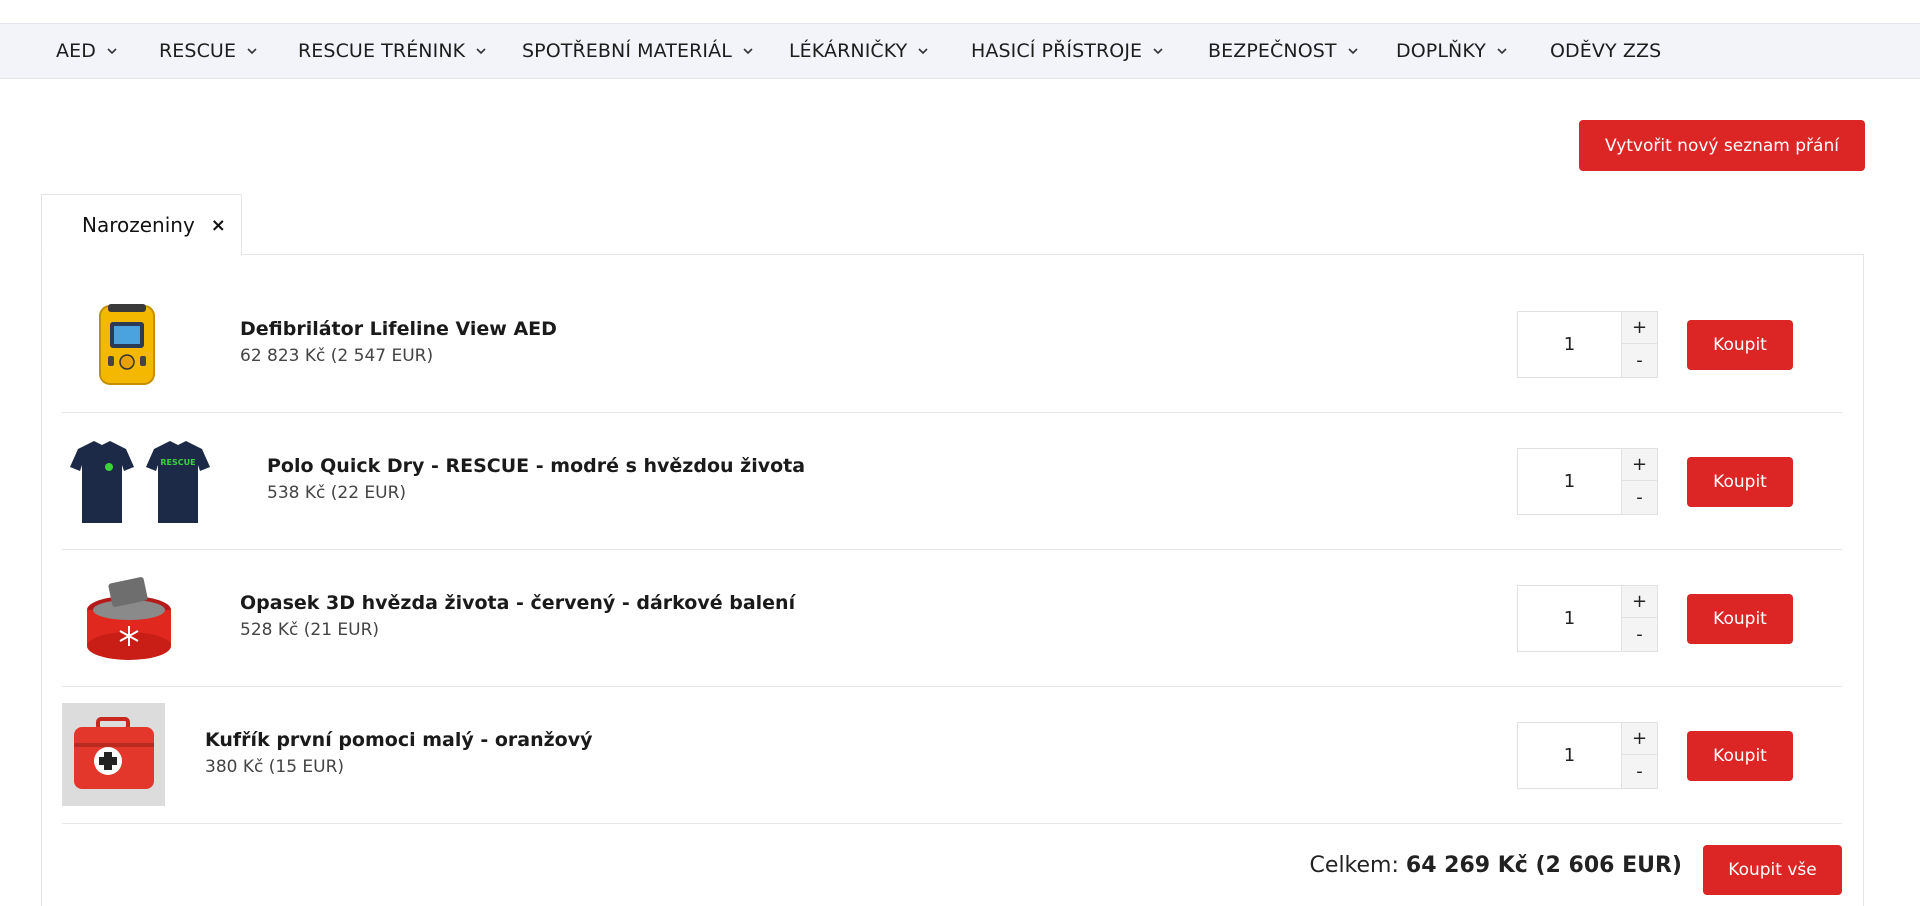  What do you see at coordinates (113, 754) in the screenshot?
I see `first-aid-case-icon` at bounding box center [113, 754].